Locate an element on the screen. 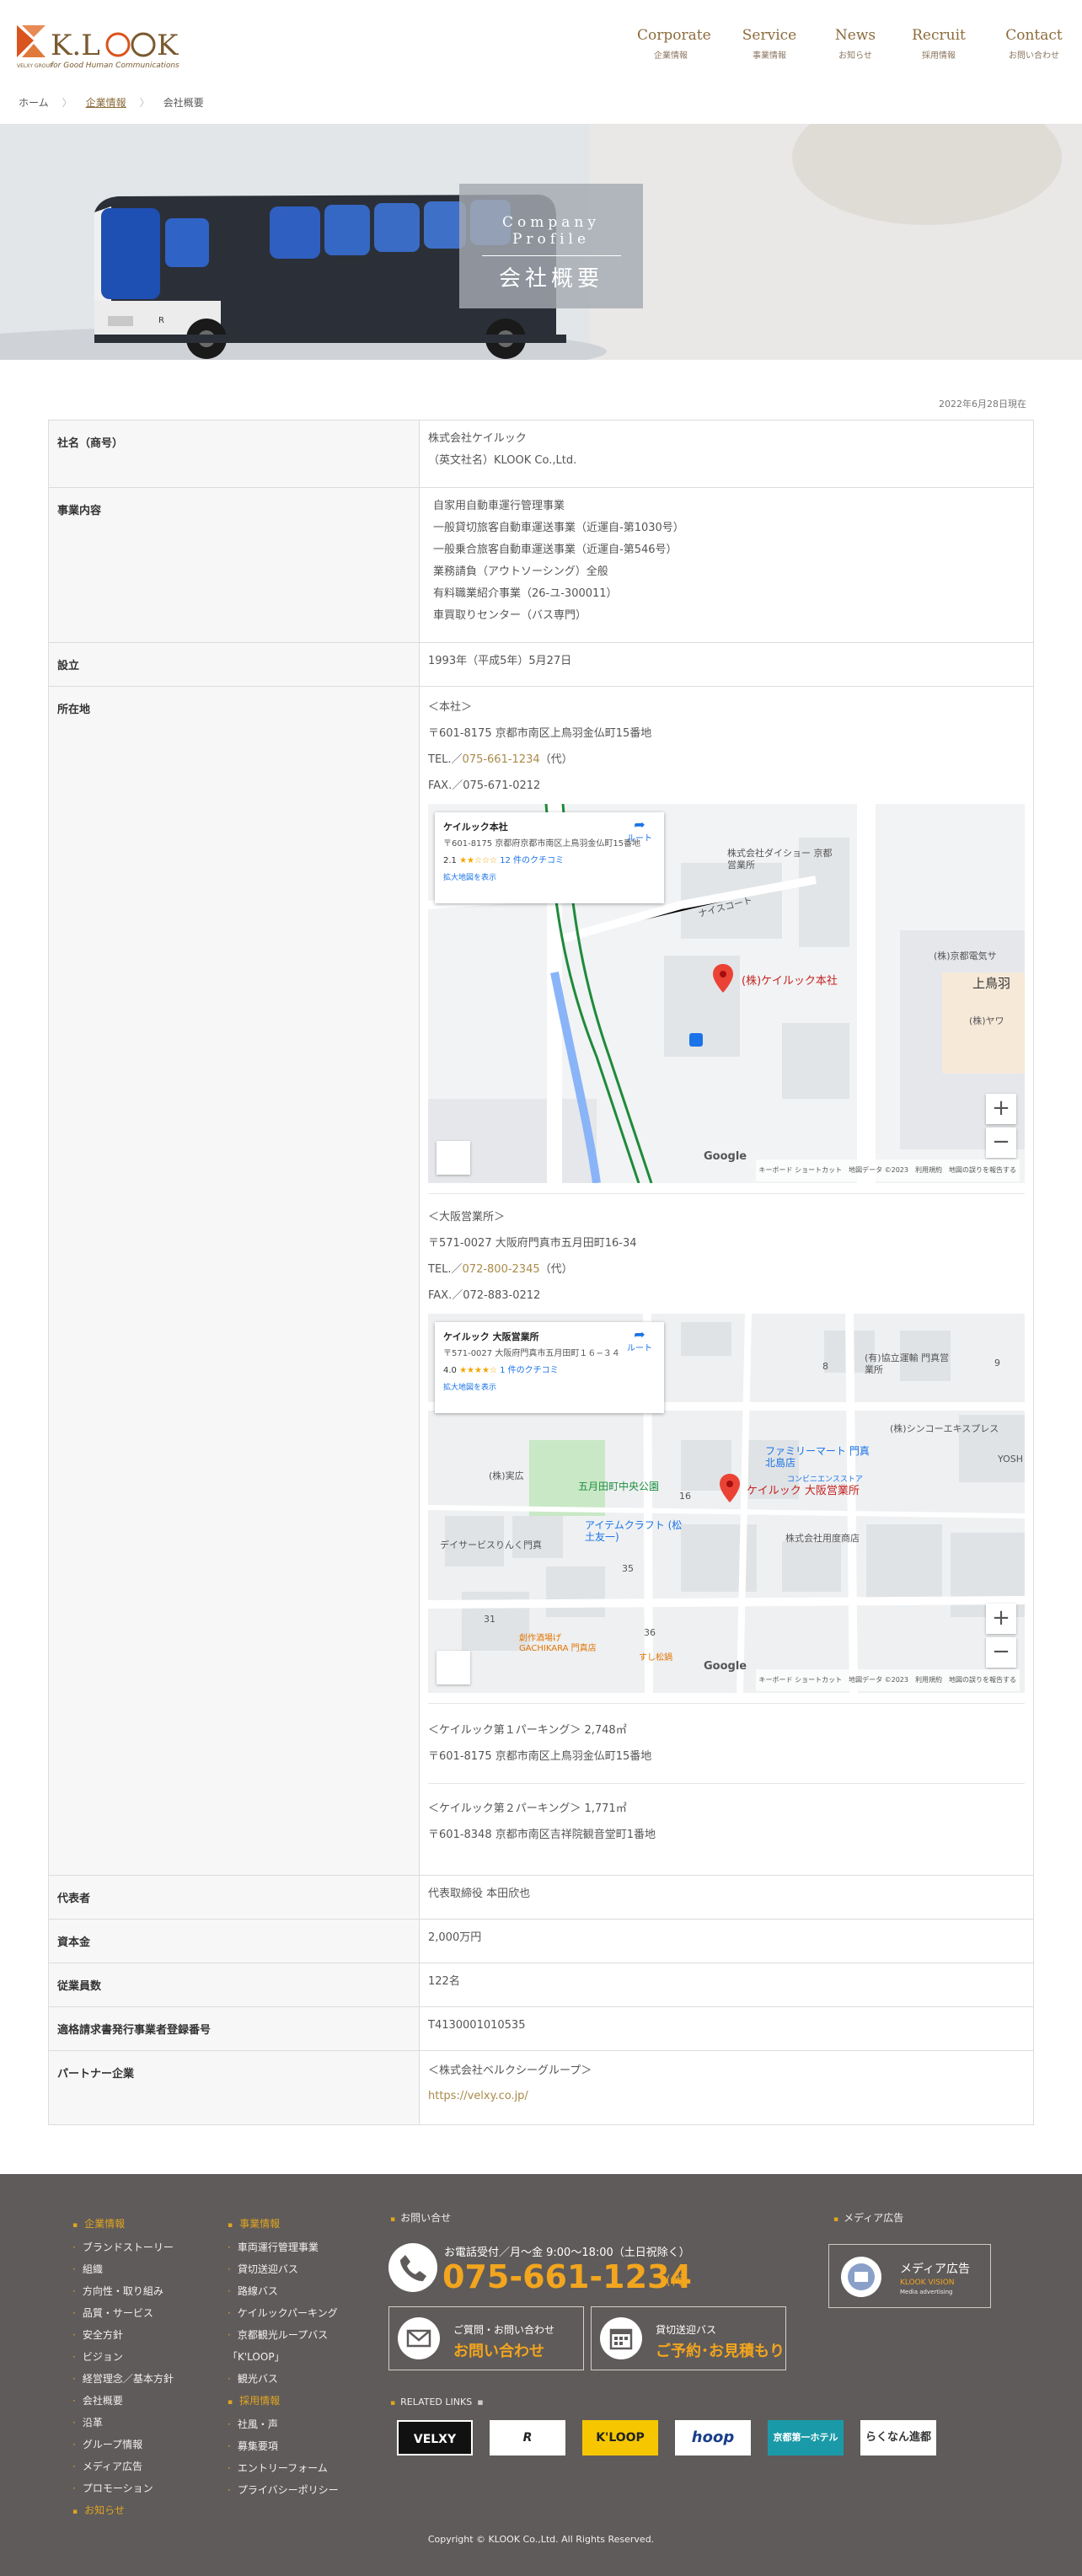 The width and height of the screenshot is (1082, 2576). media-title-text: メディア広告 is located at coordinates (874, 2218).